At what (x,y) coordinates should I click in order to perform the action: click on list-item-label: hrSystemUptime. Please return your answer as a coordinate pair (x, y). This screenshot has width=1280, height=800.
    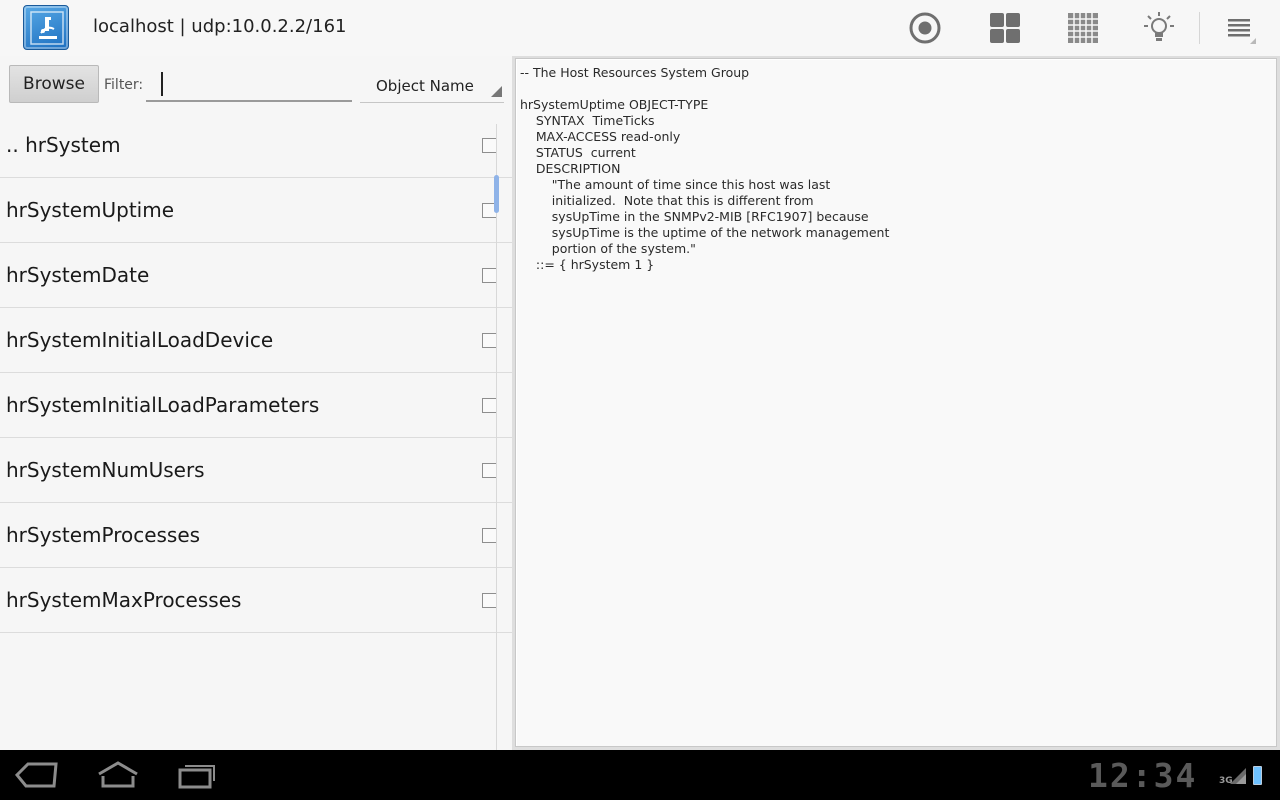
    Looking at the image, I should click on (90, 210).